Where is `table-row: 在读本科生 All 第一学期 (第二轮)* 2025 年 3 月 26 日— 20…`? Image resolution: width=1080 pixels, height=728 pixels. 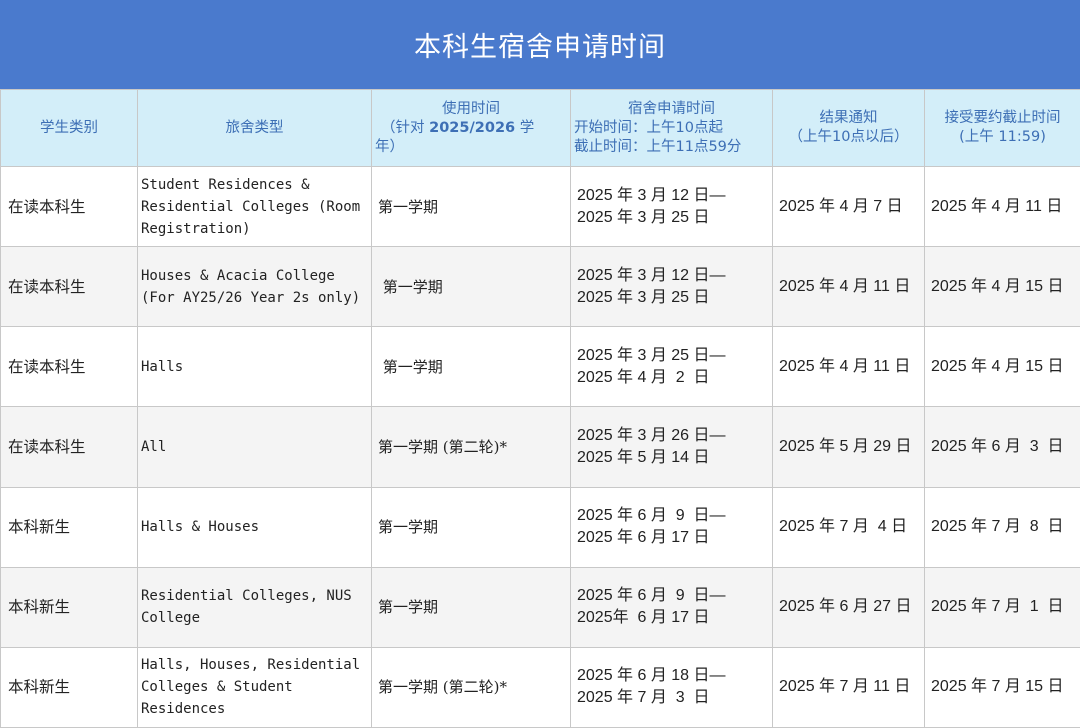 table-row: 在读本科生 All 第一学期 (第二轮)* 2025 年 3 月 26 日— 20… is located at coordinates (540, 447).